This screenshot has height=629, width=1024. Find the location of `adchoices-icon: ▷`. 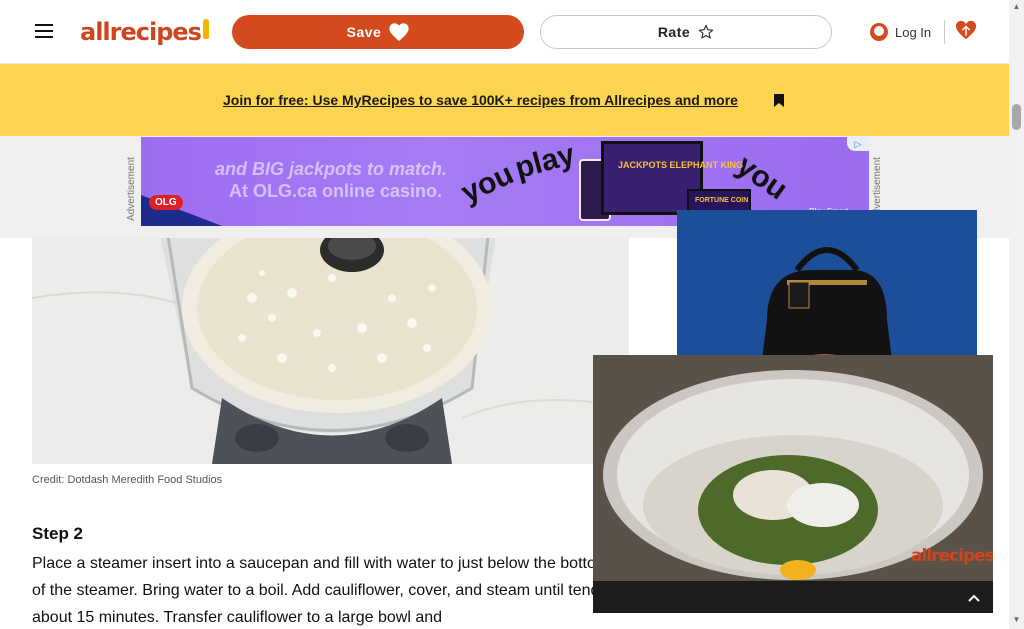

adchoices-icon: ▷ is located at coordinates (858, 144).